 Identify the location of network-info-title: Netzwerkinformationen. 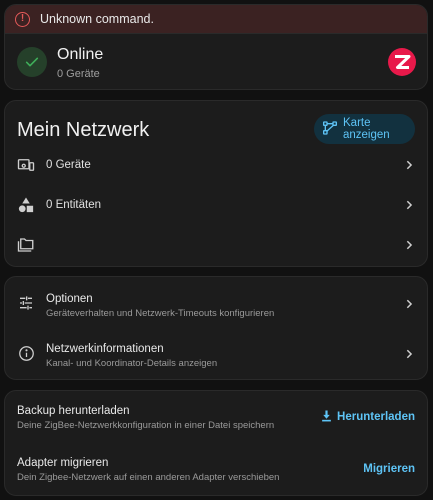
(105, 349).